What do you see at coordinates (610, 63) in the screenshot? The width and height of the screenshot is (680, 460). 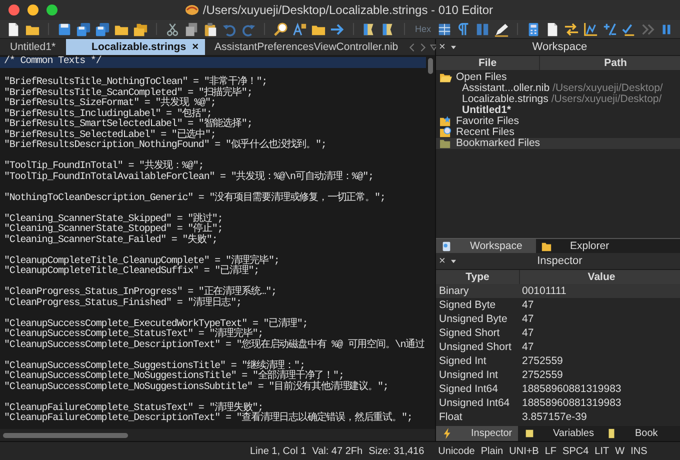 I see `column-header: Path` at bounding box center [610, 63].